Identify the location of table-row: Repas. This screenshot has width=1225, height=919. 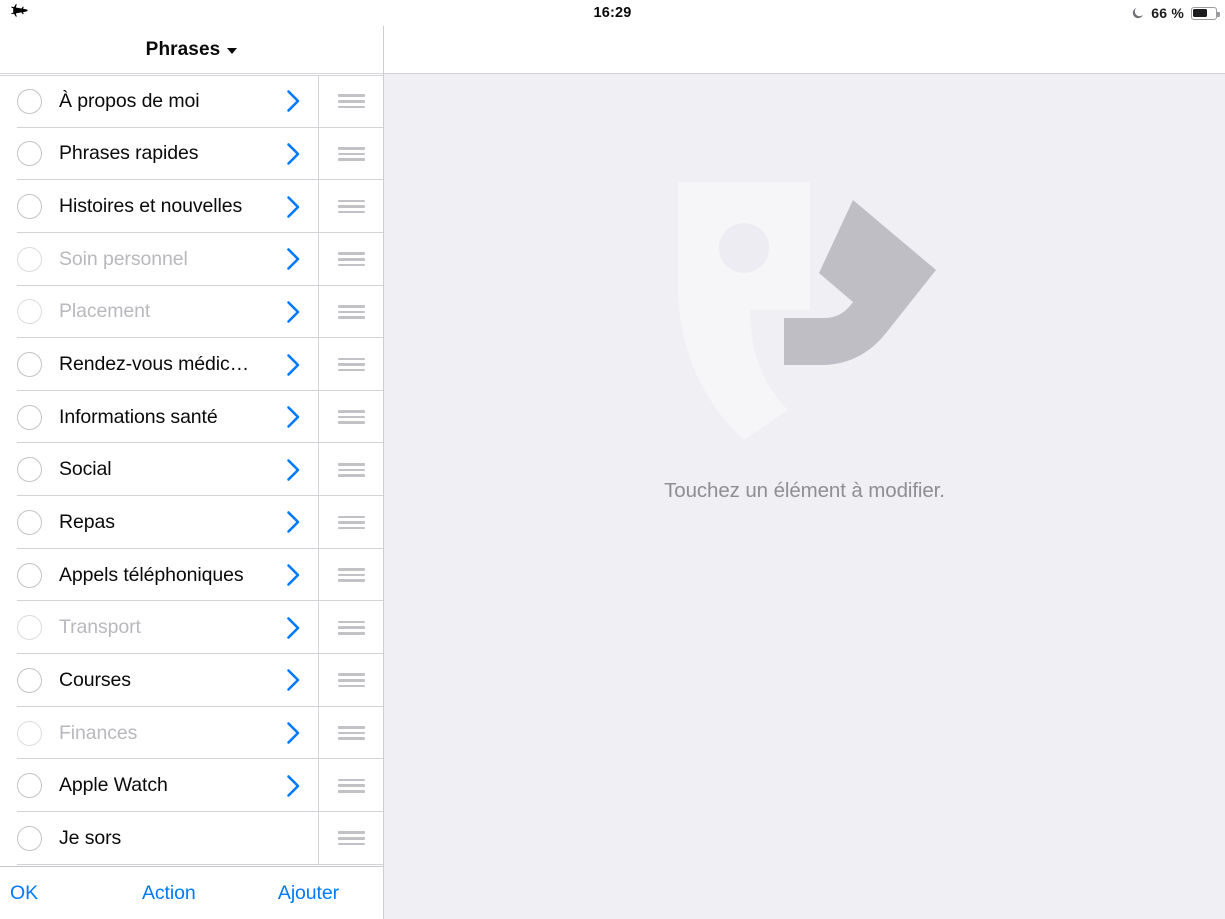
(191, 522).